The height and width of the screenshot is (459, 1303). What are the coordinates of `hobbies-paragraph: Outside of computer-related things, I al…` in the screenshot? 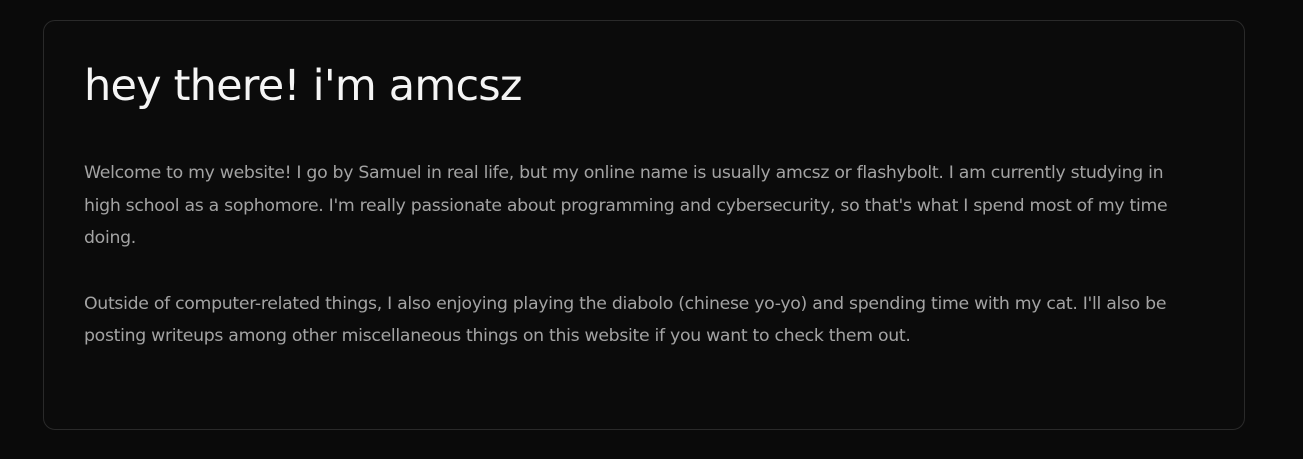 It's located at (625, 320).